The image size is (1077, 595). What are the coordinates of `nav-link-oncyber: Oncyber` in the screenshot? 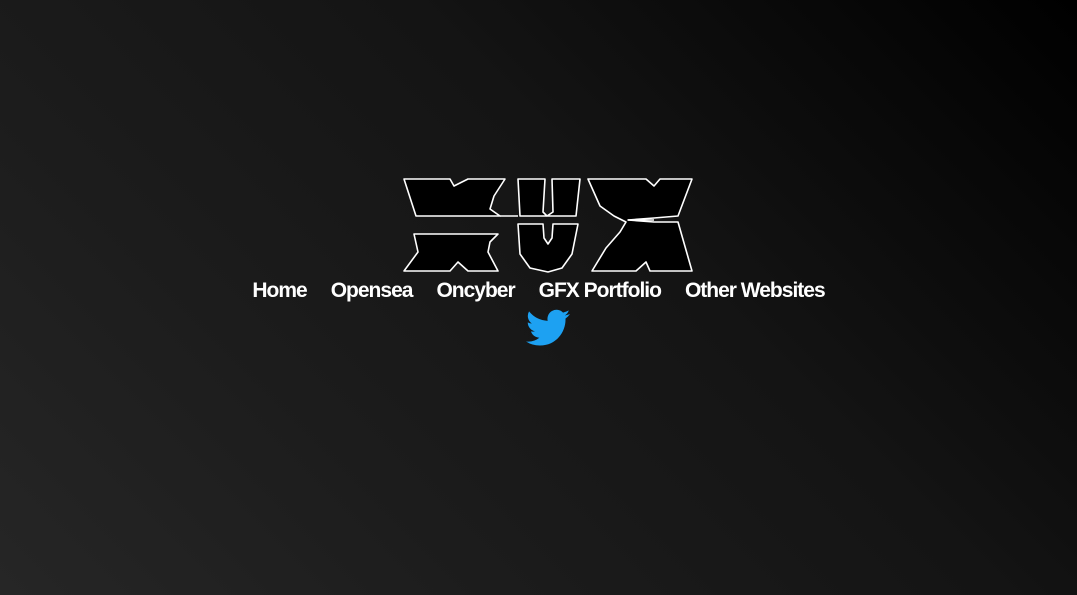 It's located at (475, 291).